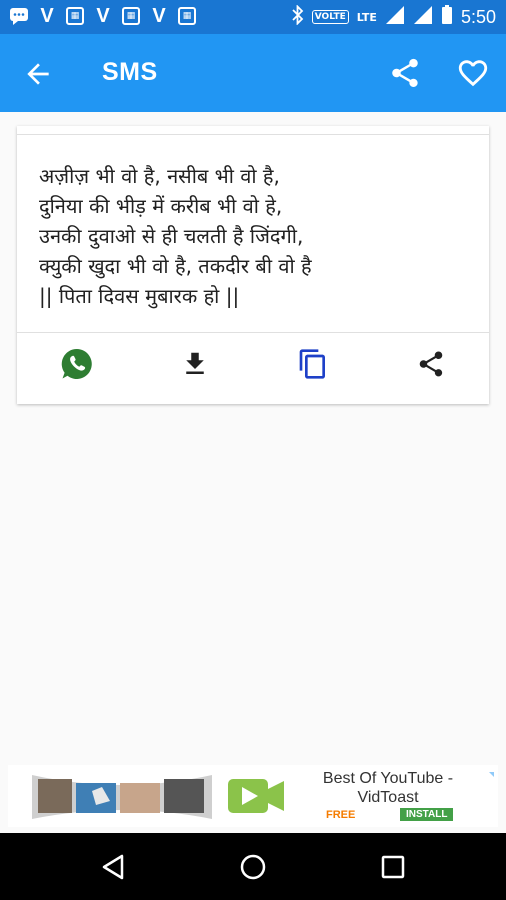 This screenshot has height=900, width=506. Describe the element at coordinates (253, 73) in the screenshot. I see `app-bar: SMS` at that location.